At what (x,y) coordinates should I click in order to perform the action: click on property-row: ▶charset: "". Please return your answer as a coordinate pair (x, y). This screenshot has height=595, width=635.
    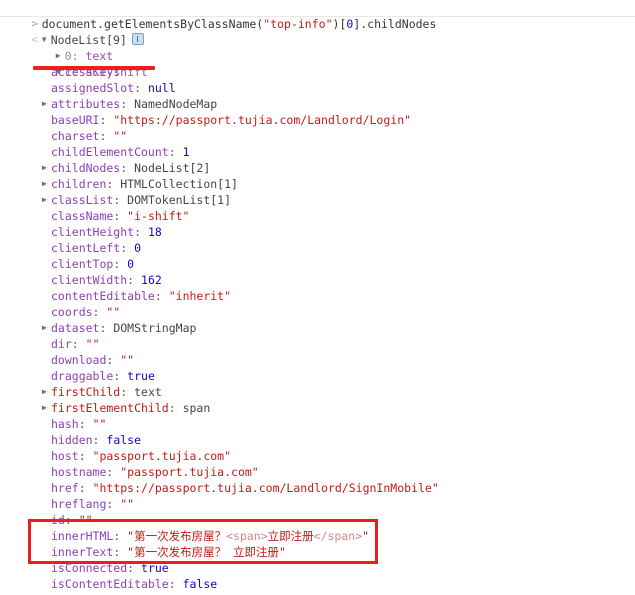
    Looking at the image, I should click on (317, 136).